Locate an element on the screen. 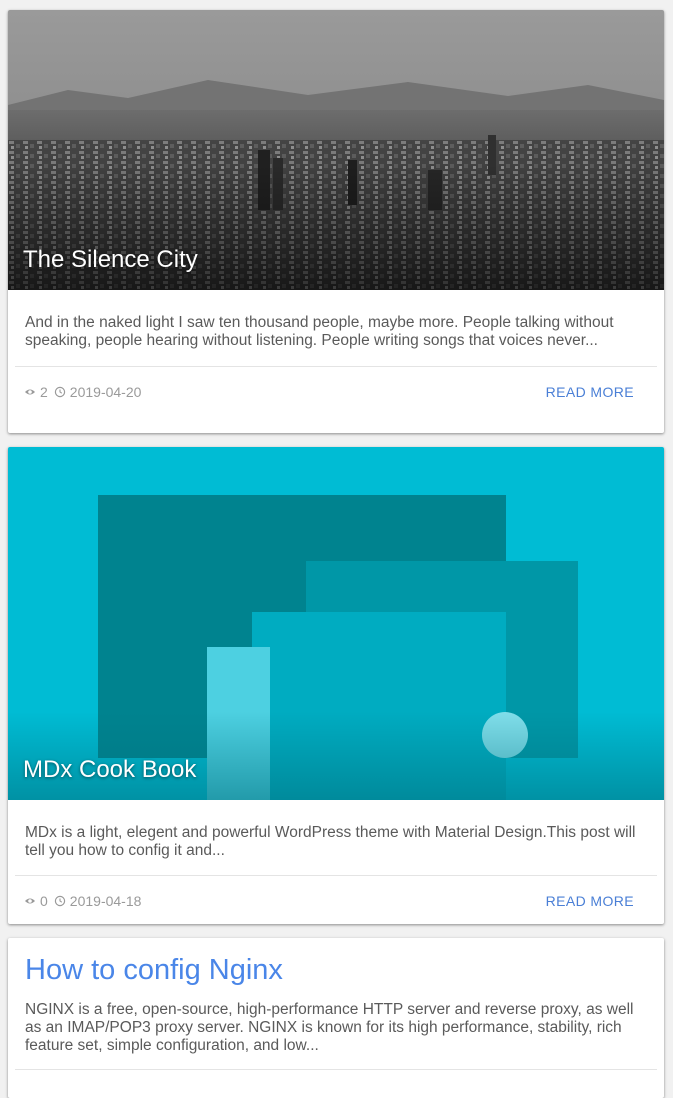  post-date: 2019-04-18 is located at coordinates (98, 900).